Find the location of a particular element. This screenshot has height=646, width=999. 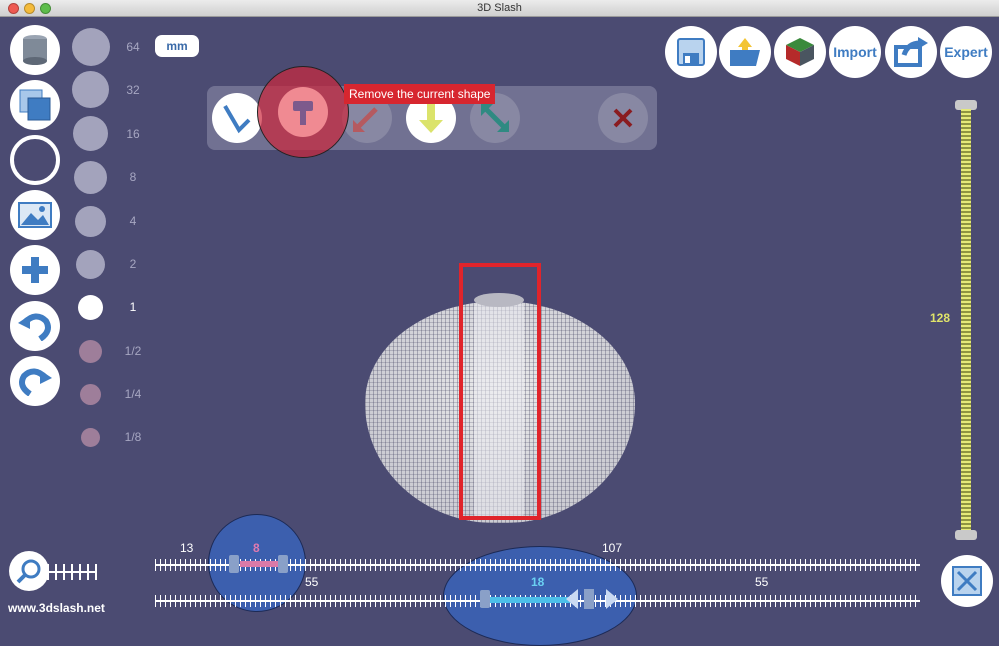

size-label: 1/4 is located at coordinates (133, 394).